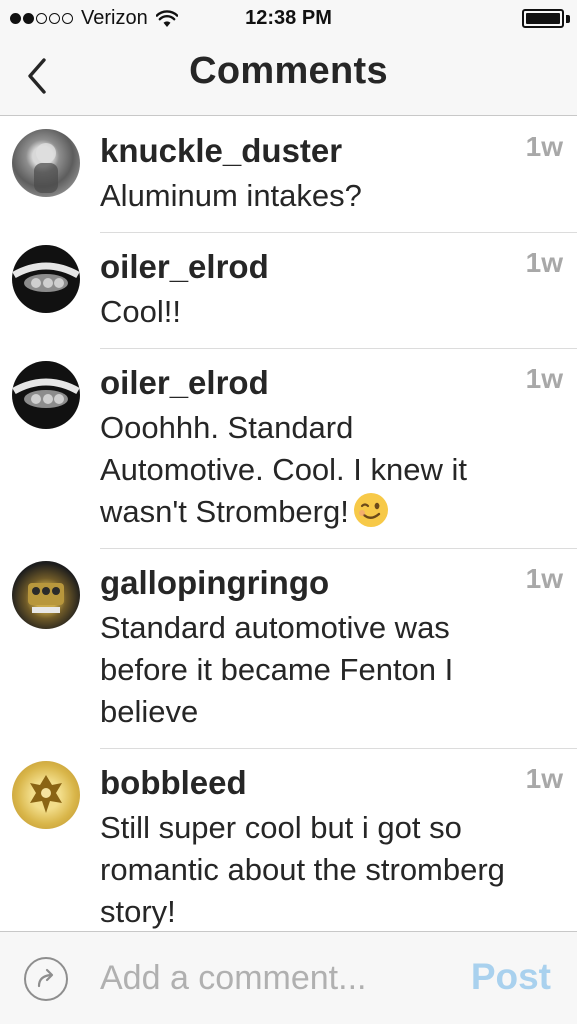 This screenshot has height=1024, width=577. Describe the element at coordinates (140, 311) in the screenshot. I see `comment-text: Cool!!` at that location.